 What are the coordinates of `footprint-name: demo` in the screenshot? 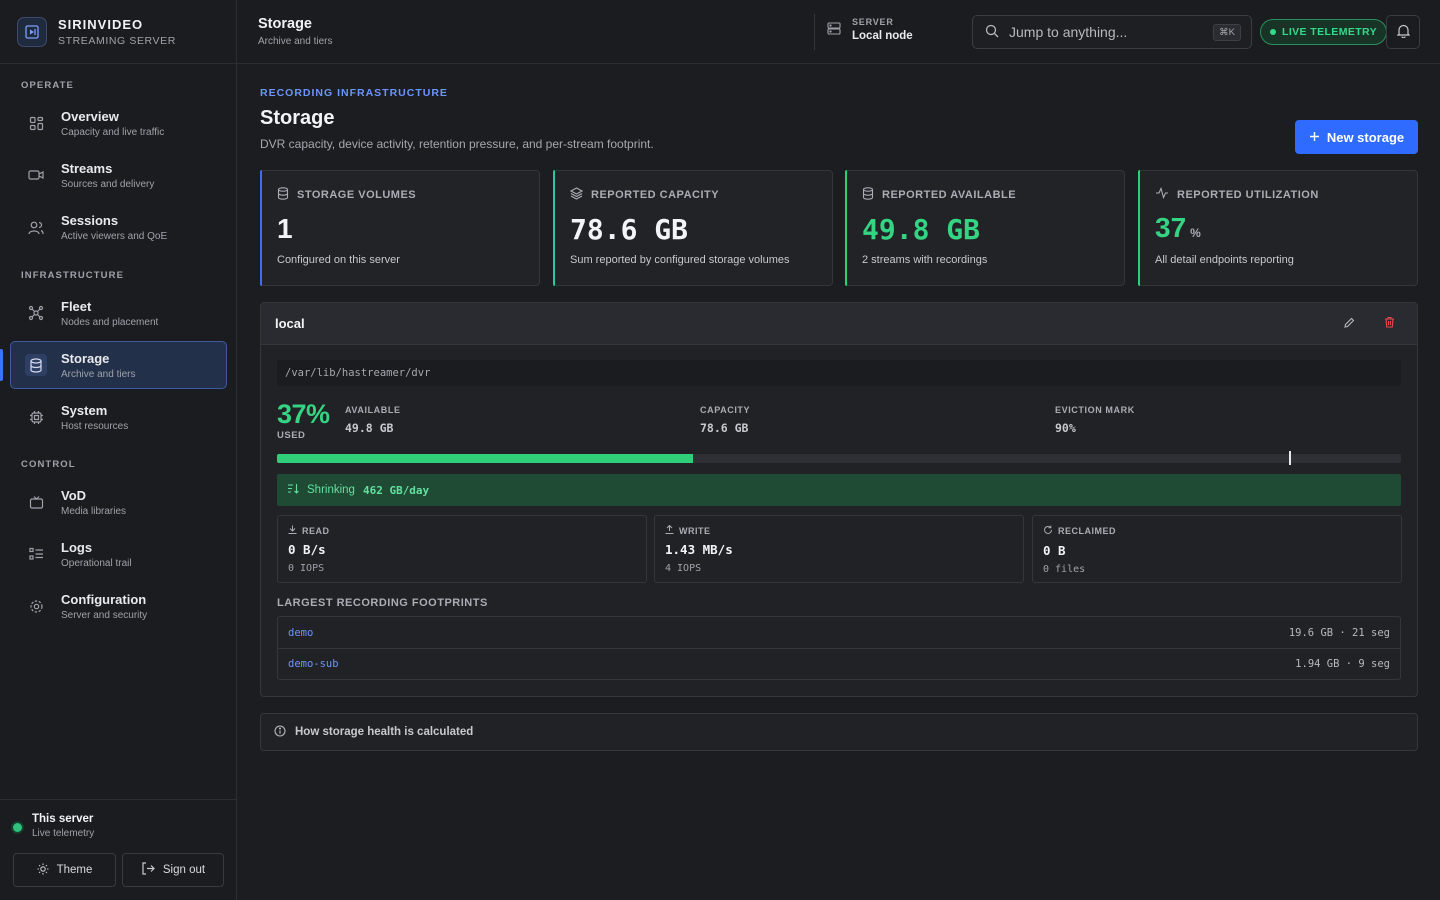 It's located at (788, 633).